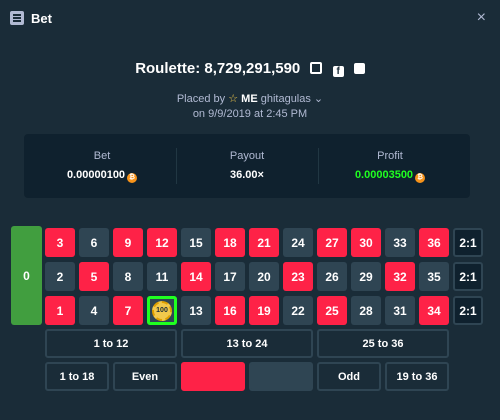 The height and width of the screenshot is (420, 500). I want to click on number-cell-6: 6, so click(94, 242).